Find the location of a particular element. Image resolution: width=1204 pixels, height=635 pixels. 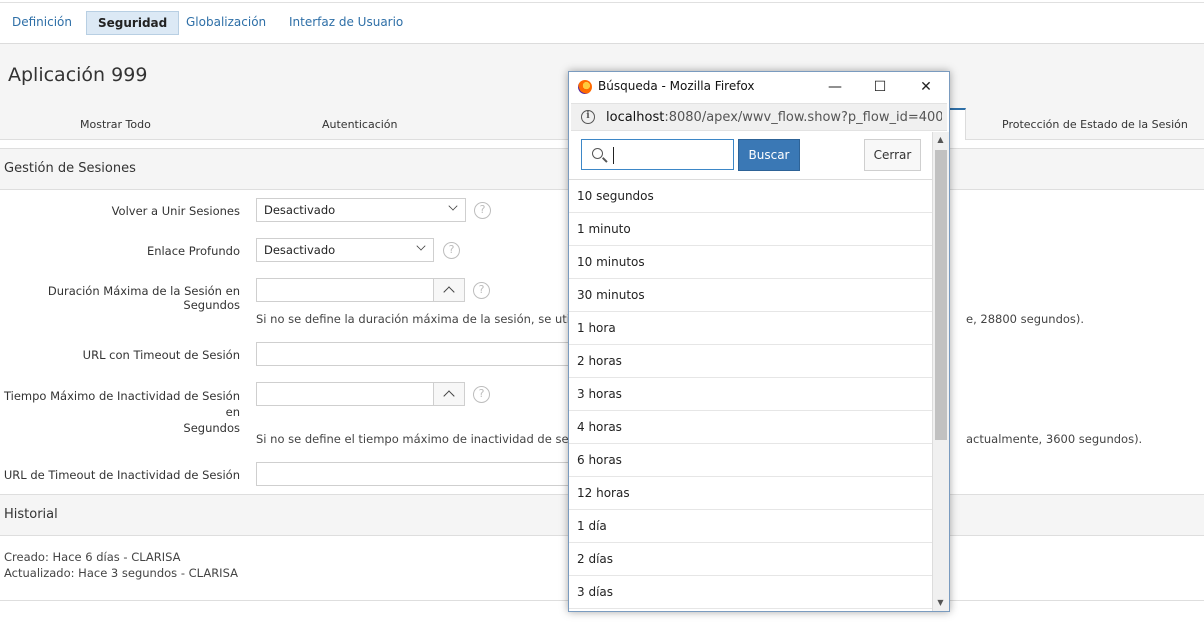

maximize-icon: ☐ is located at coordinates (880, 87).